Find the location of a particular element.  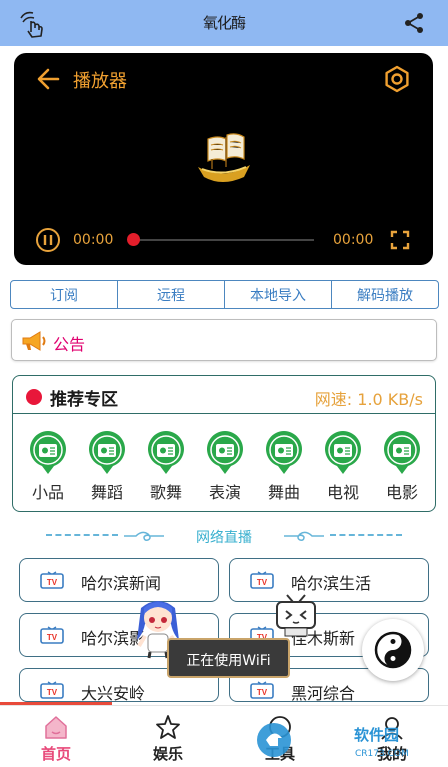

category-item: 电影 is located at coordinates (402, 467).